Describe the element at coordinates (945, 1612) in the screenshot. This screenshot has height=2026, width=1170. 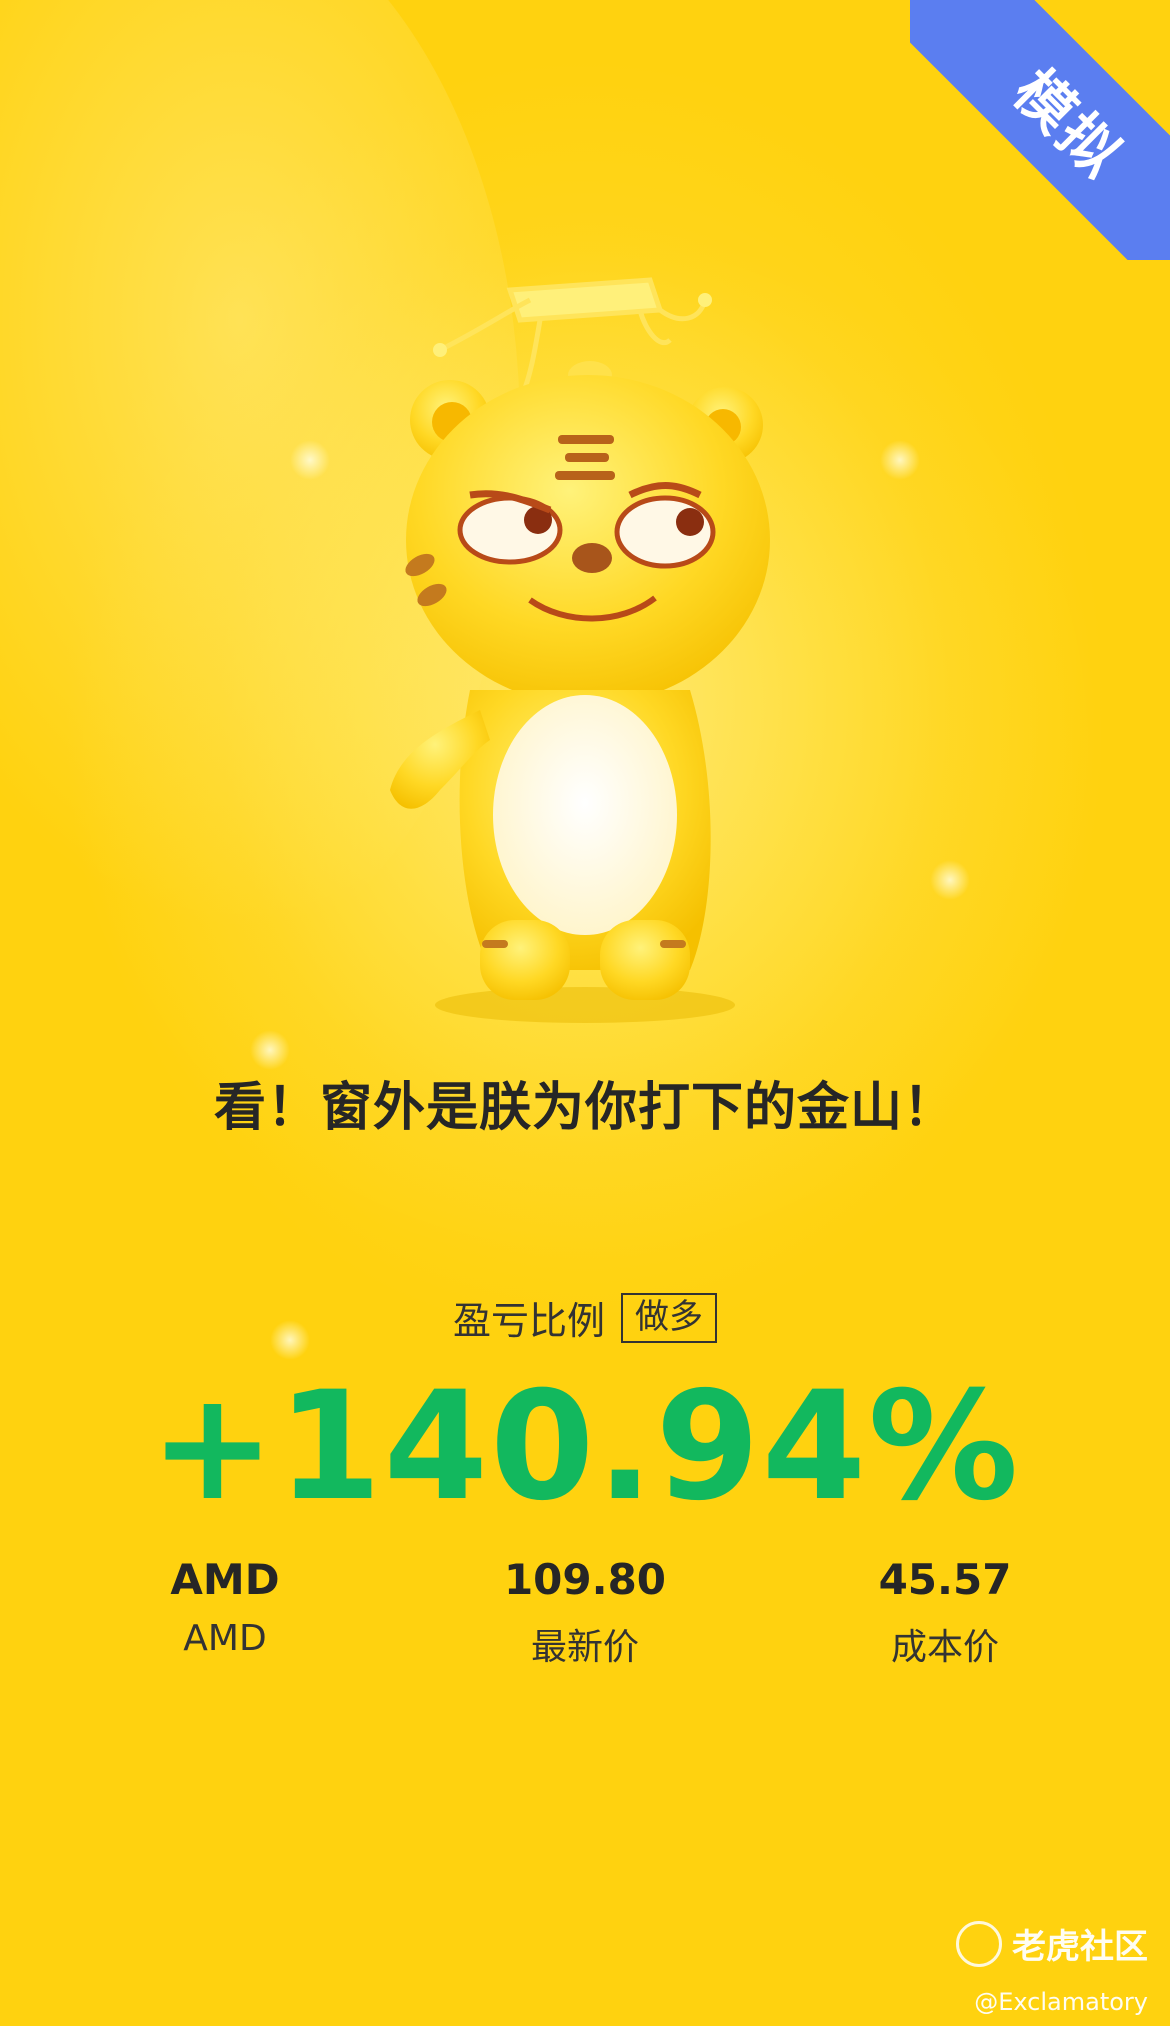
I see `stat-cost-price: 45.57 成本价` at that location.